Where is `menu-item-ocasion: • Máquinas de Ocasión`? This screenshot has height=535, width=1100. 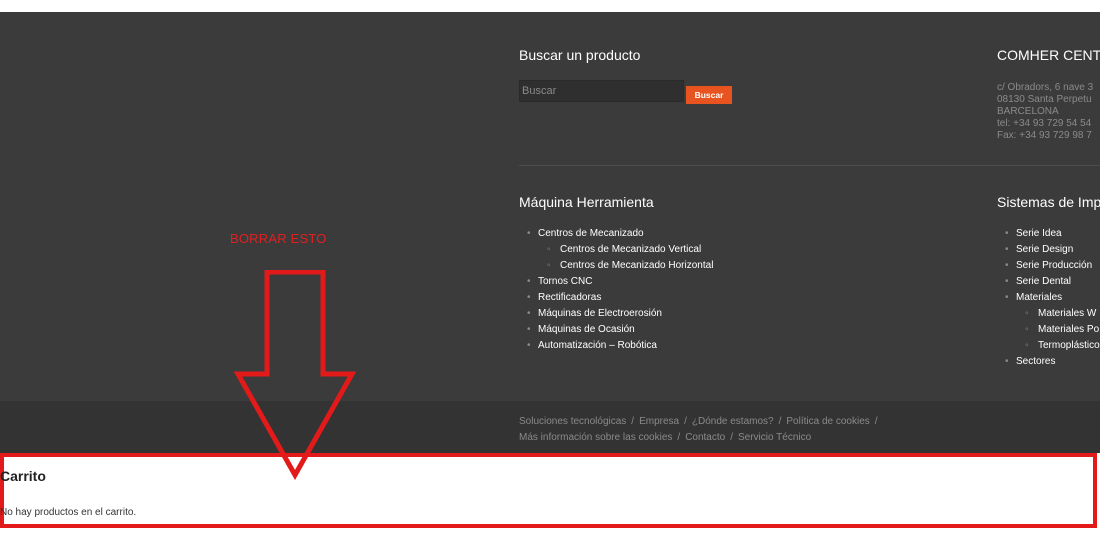
menu-item-ocasion: • Máquinas de Ocasión is located at coordinates (620, 330).